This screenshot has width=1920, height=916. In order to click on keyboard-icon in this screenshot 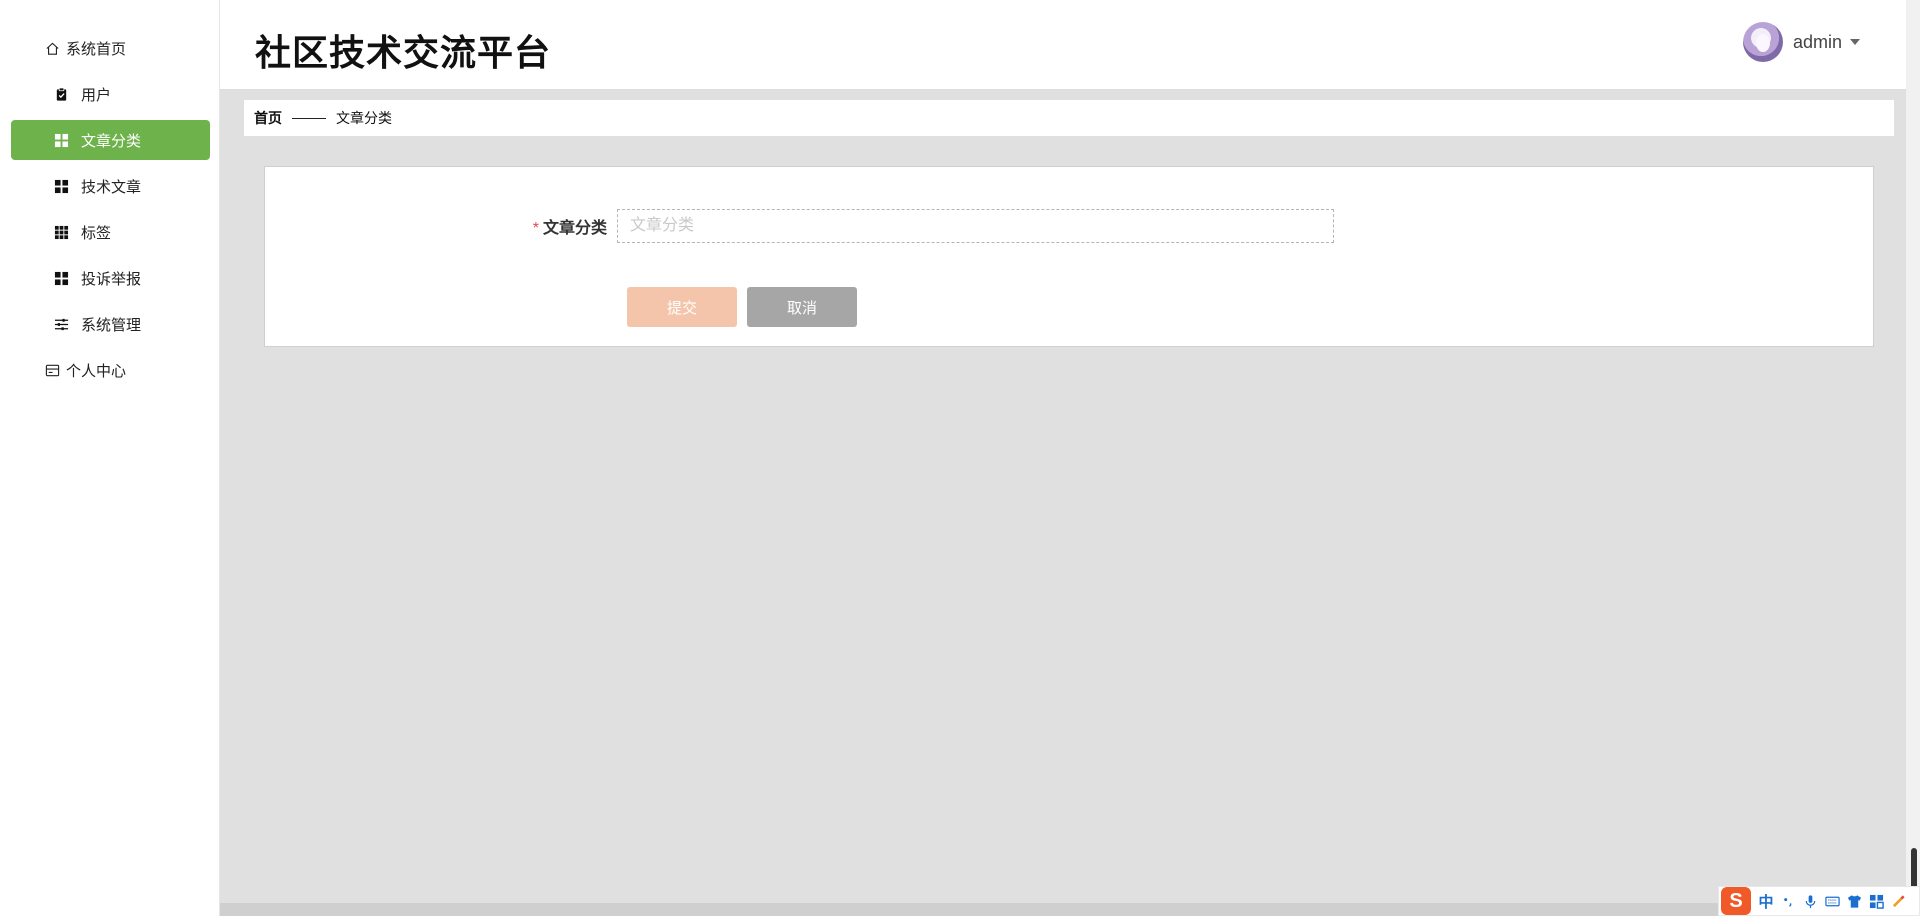, I will do `click(1832, 901)`.